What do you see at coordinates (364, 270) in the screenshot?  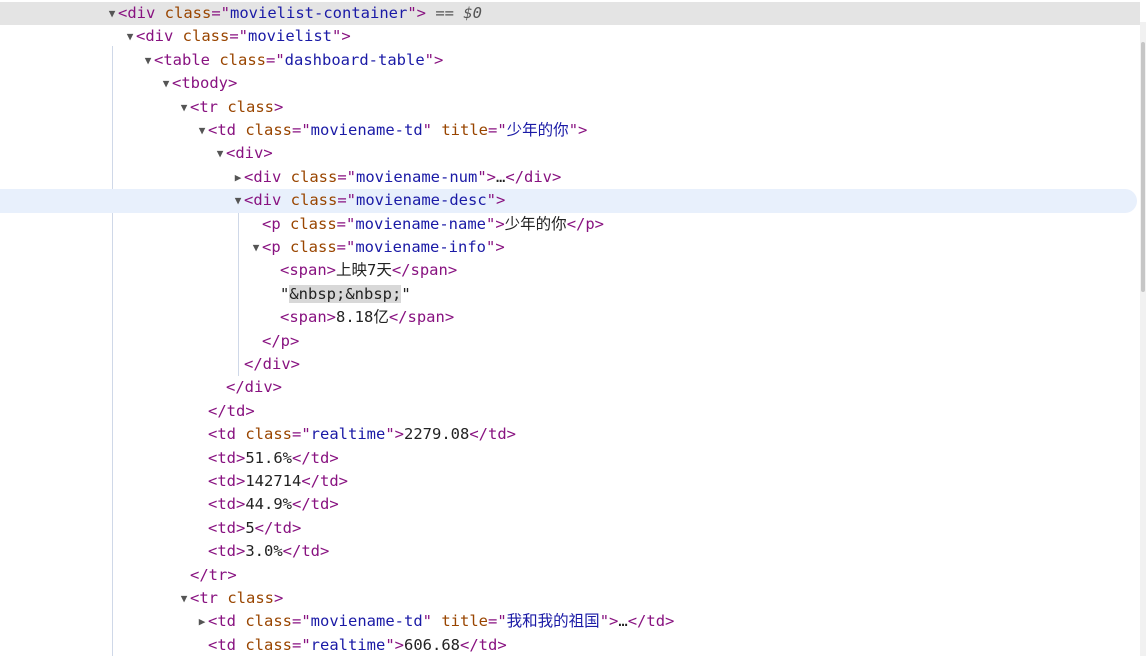 I see `node-token-tx: 上映7天` at bounding box center [364, 270].